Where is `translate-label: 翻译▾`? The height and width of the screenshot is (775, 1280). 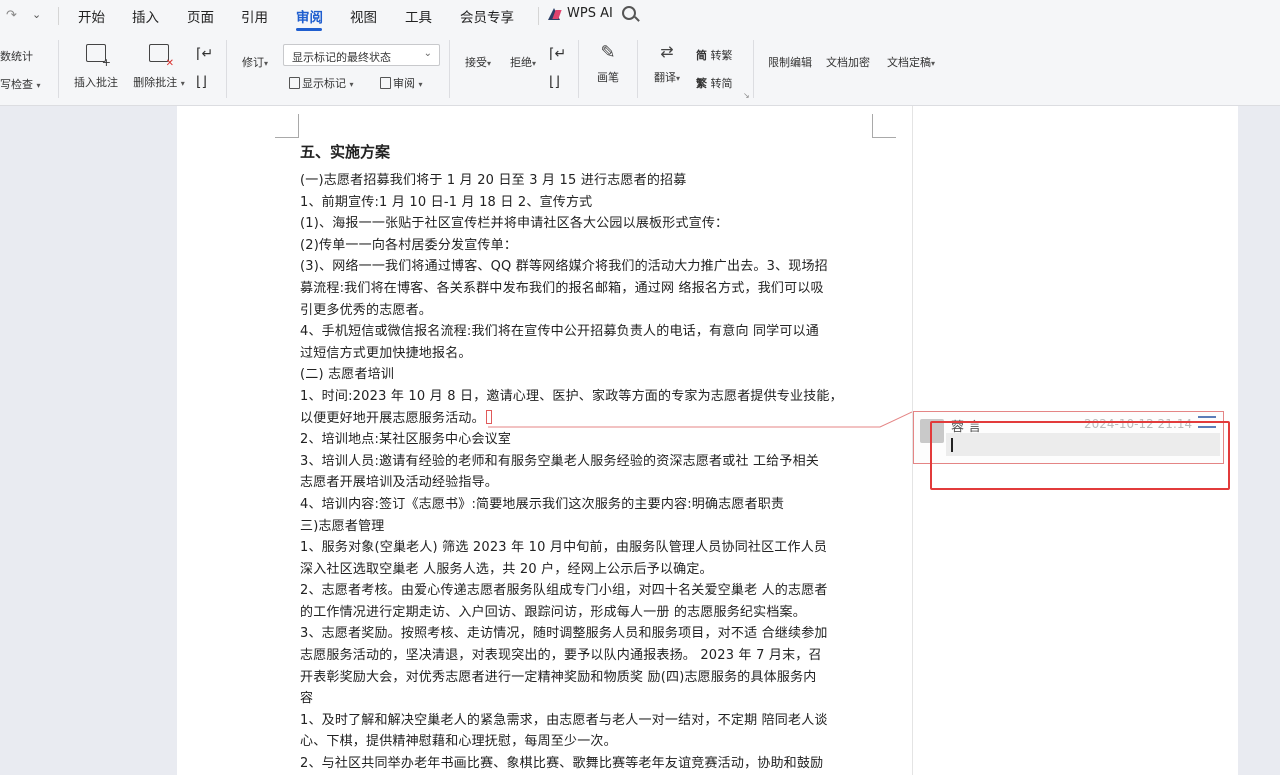
translate-label: 翻译▾ is located at coordinates (666, 77).